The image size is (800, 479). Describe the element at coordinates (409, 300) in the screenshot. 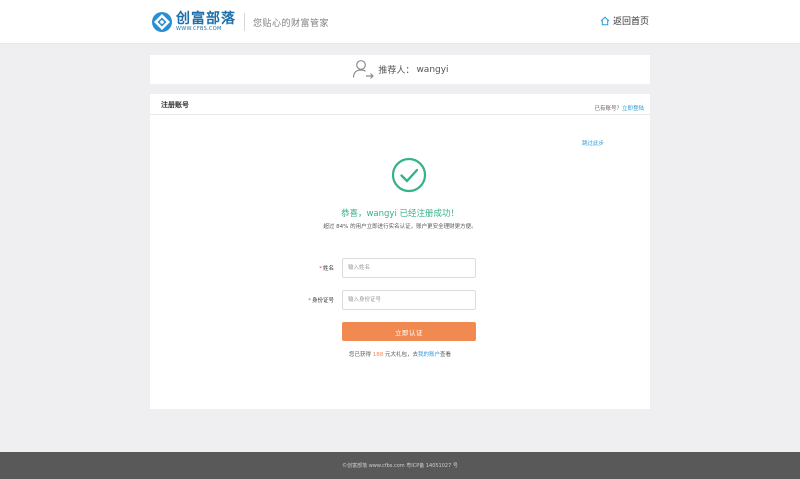

I see `id-number-input` at that location.